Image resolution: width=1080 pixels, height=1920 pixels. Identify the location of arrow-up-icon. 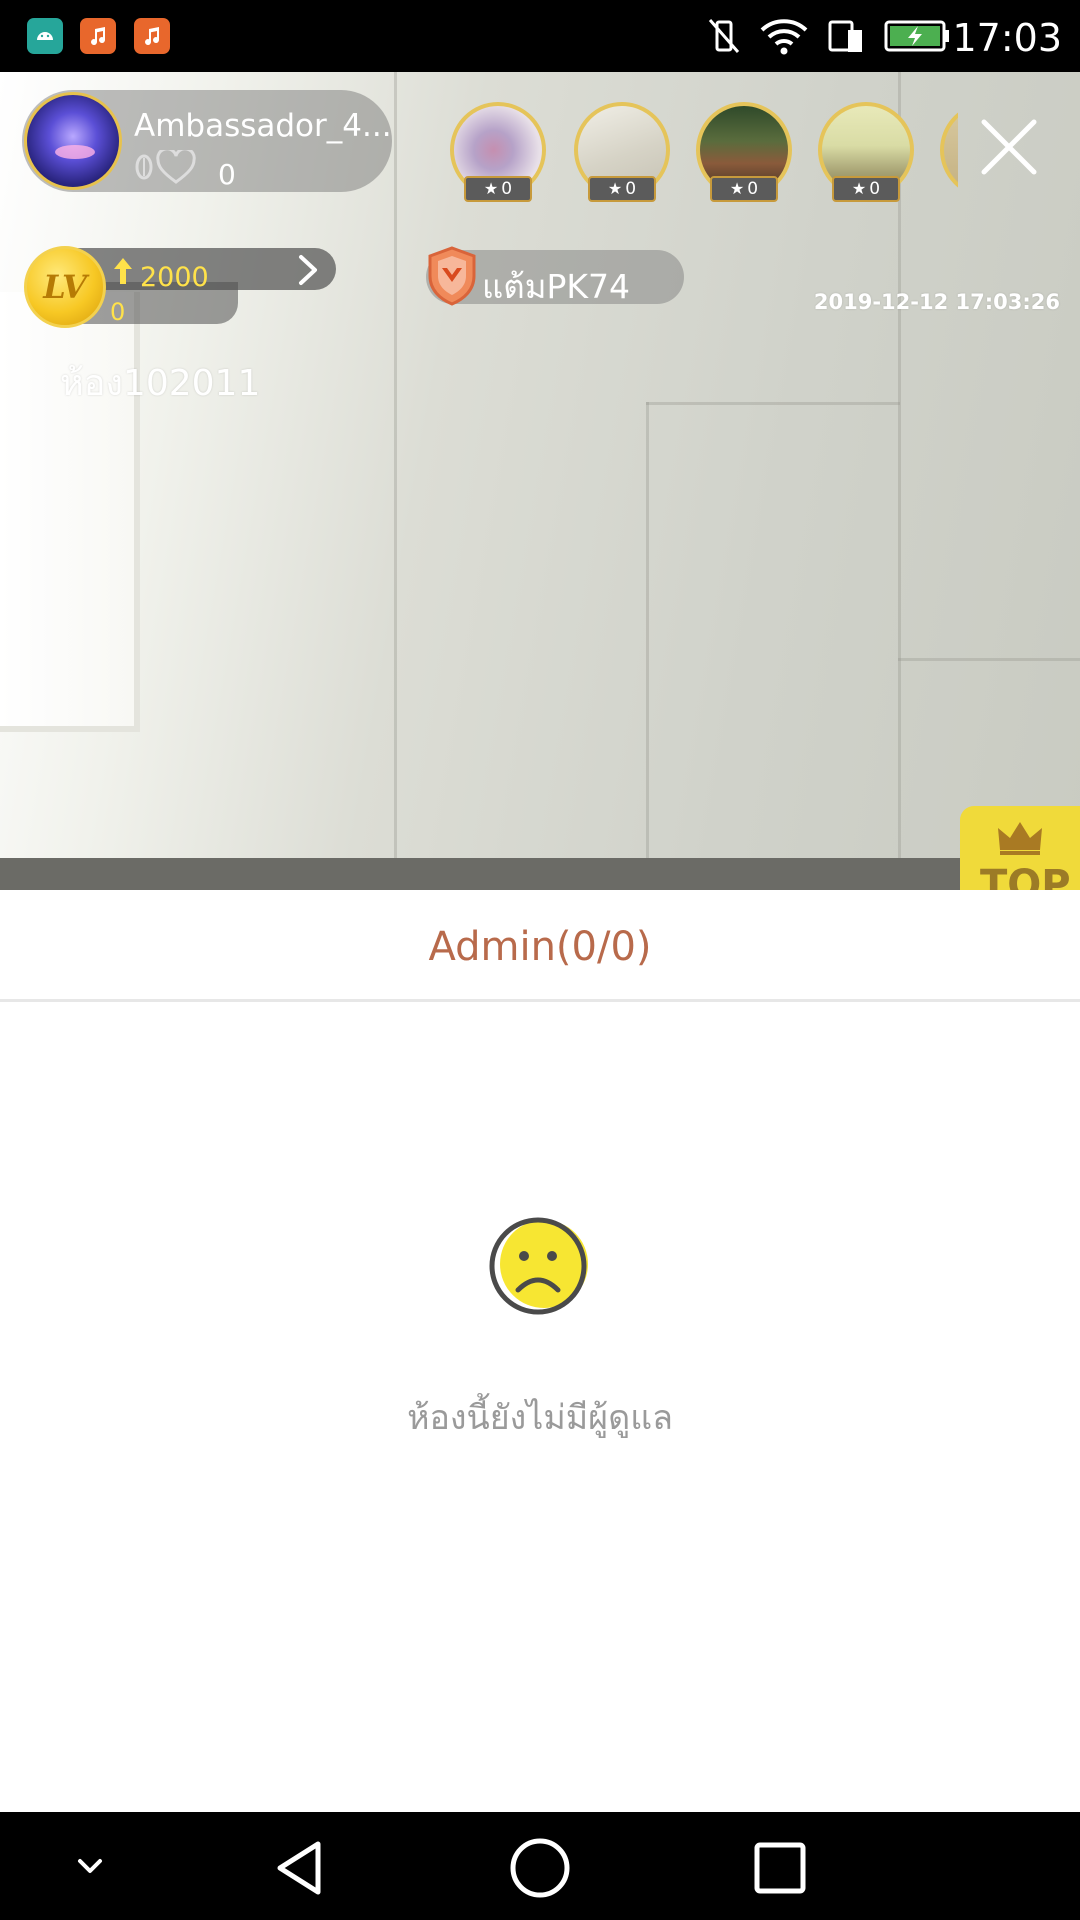
(123, 271).